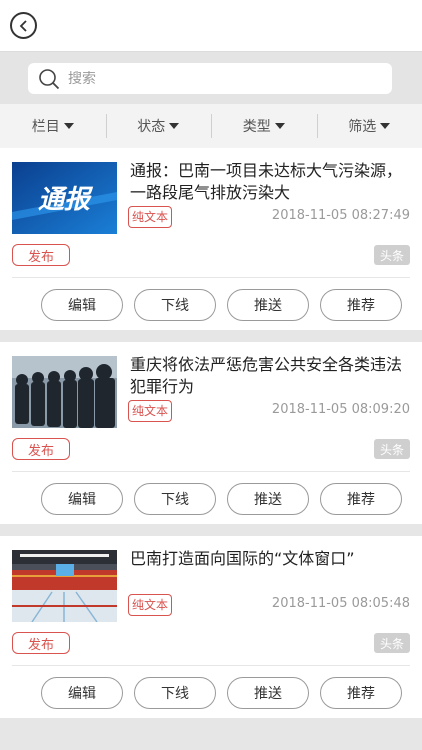 The image size is (422, 750). I want to click on back-arrow-icon, so click(23, 25).